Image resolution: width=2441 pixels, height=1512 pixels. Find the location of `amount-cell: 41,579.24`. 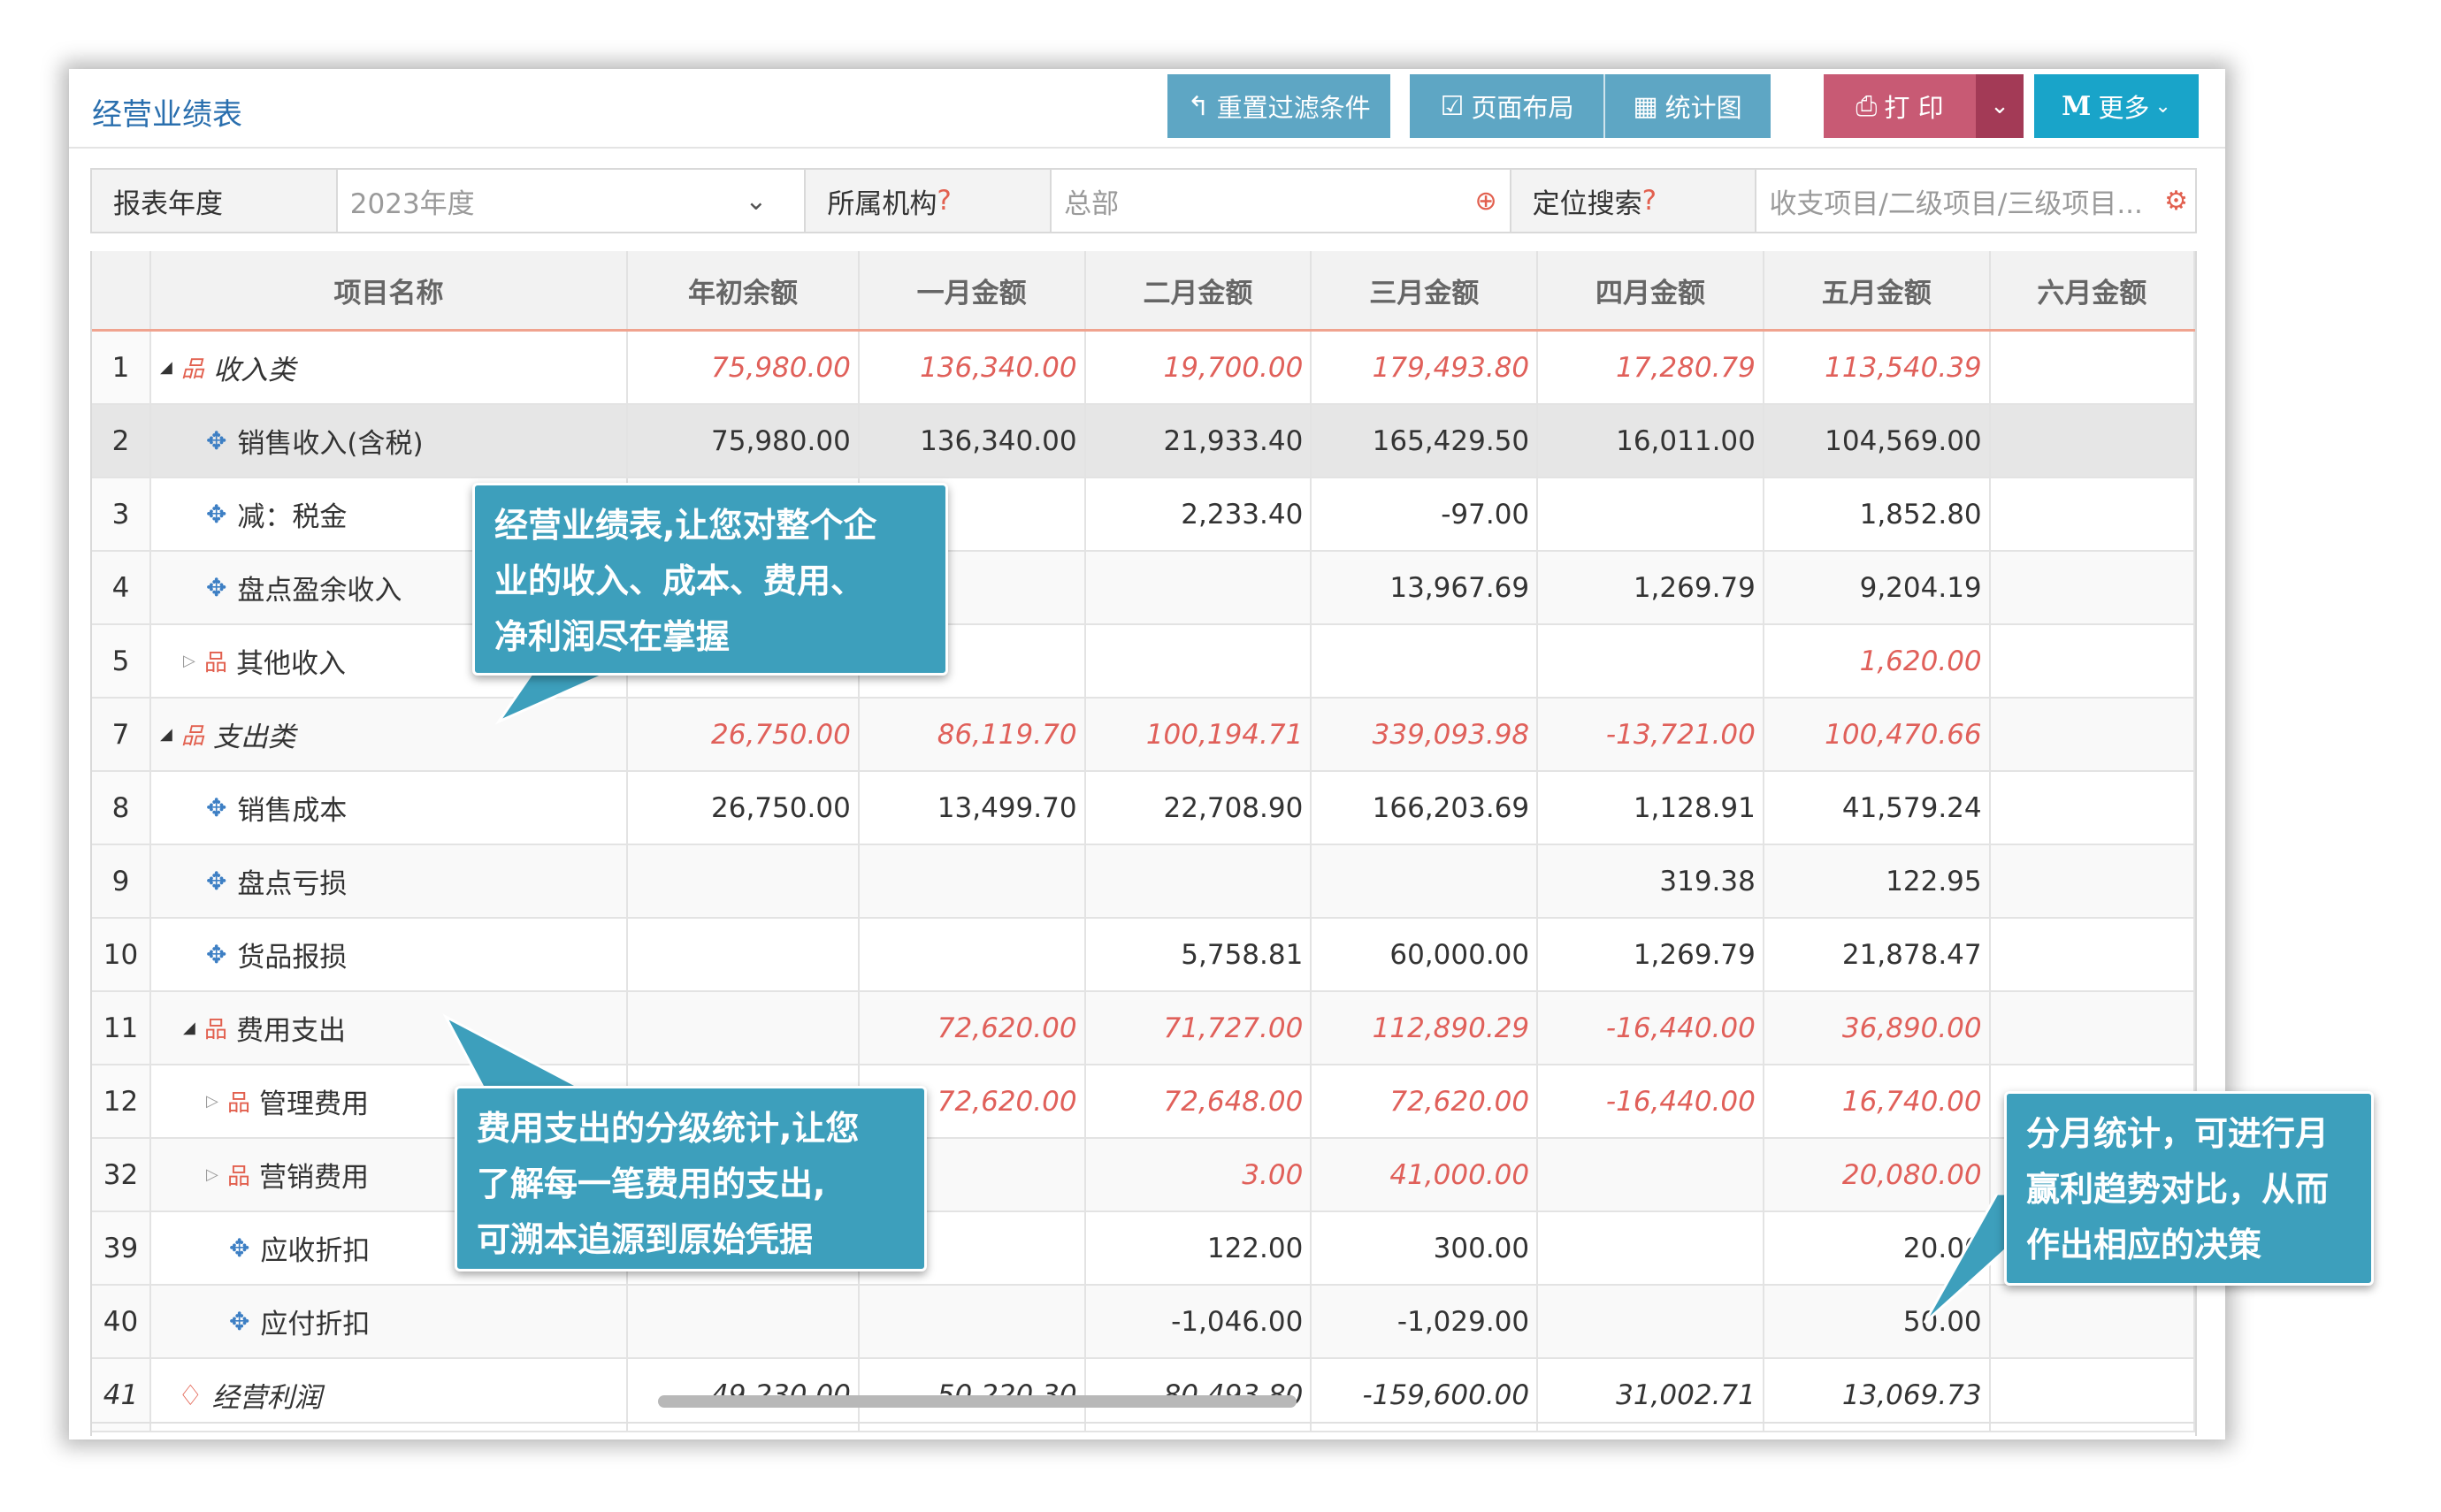

amount-cell: 41,579.24 is located at coordinates (1877, 808).